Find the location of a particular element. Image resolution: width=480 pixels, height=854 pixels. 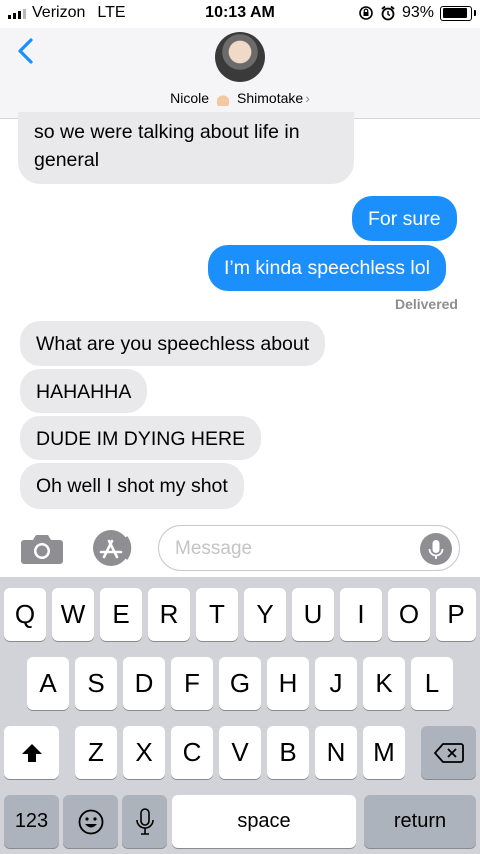

message-input is located at coordinates (290, 549).